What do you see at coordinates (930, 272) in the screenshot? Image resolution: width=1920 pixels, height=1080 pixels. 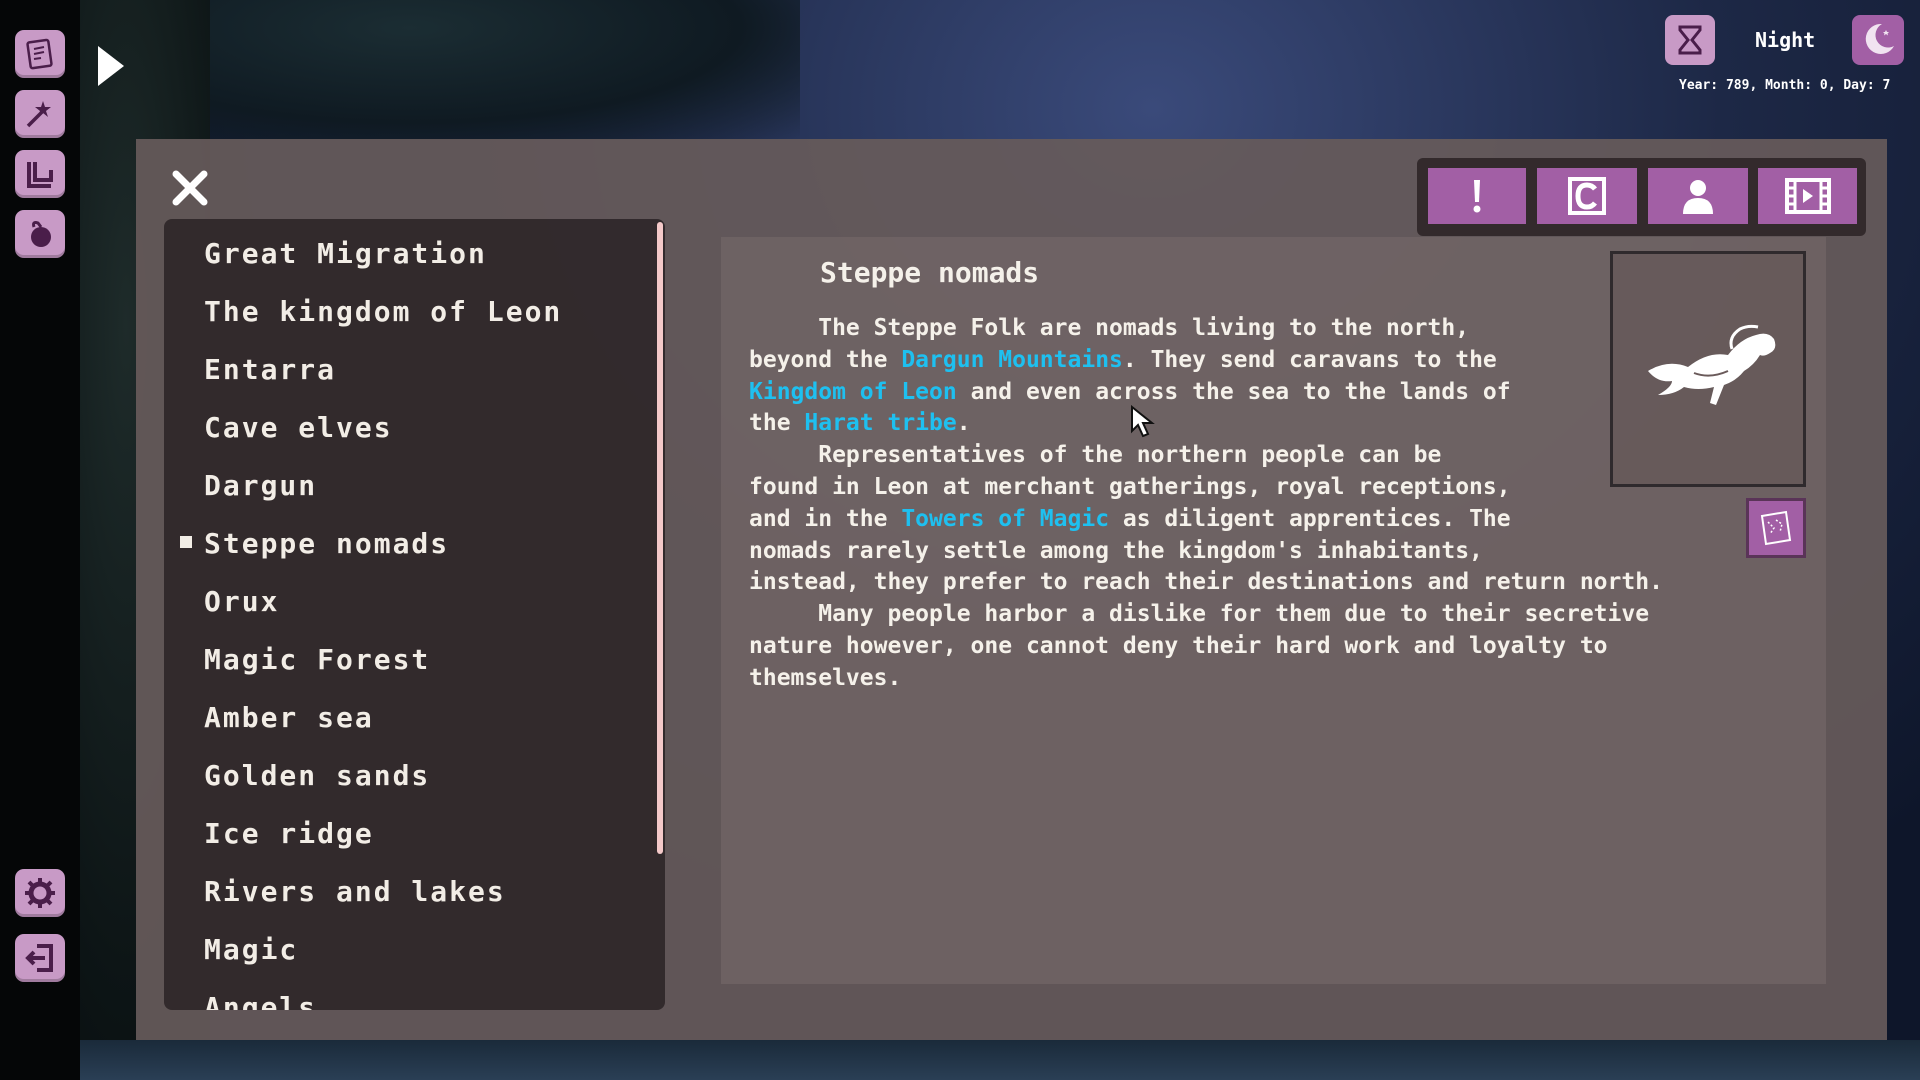 I see `article-title: Steppe nomads` at bounding box center [930, 272].